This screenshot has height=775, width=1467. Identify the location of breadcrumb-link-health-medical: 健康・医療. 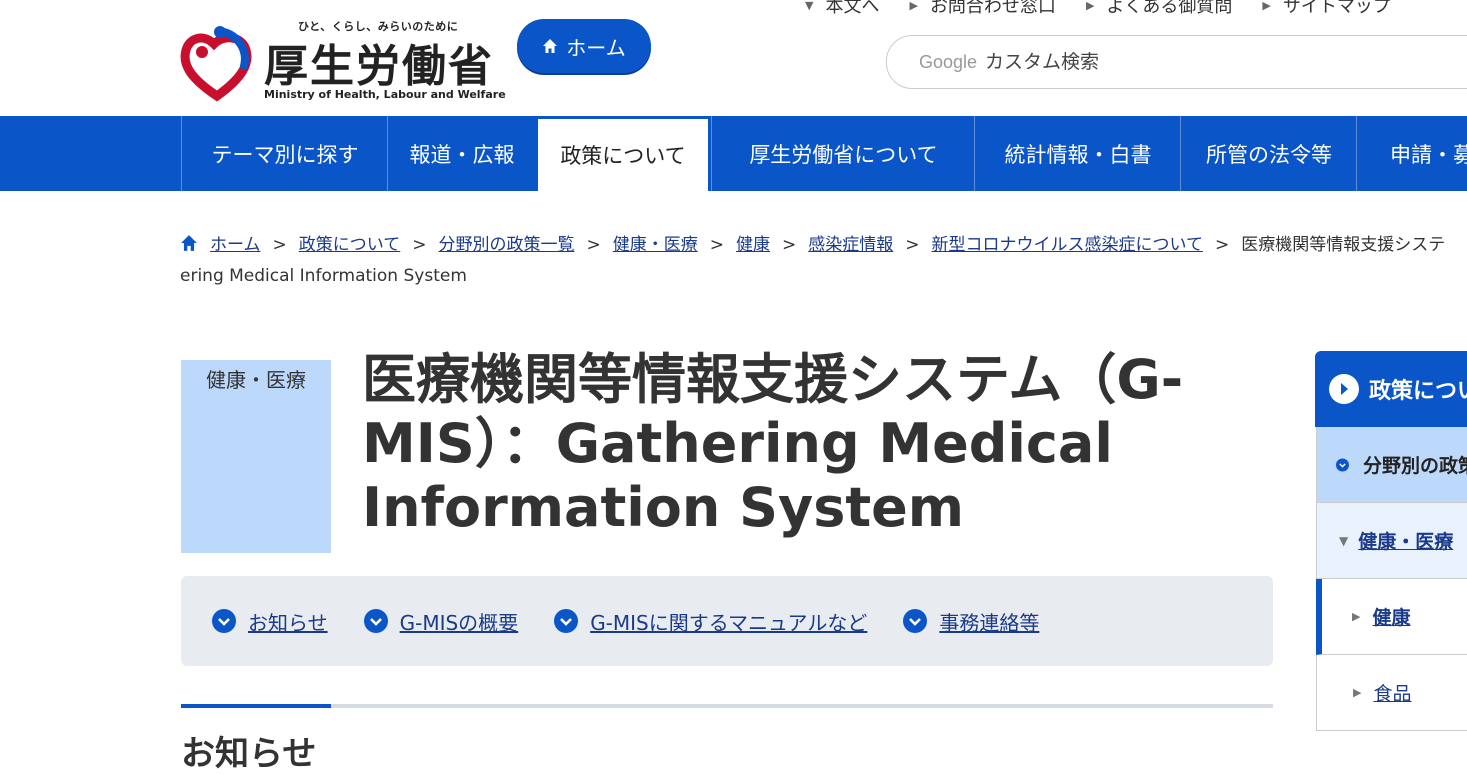
(655, 245).